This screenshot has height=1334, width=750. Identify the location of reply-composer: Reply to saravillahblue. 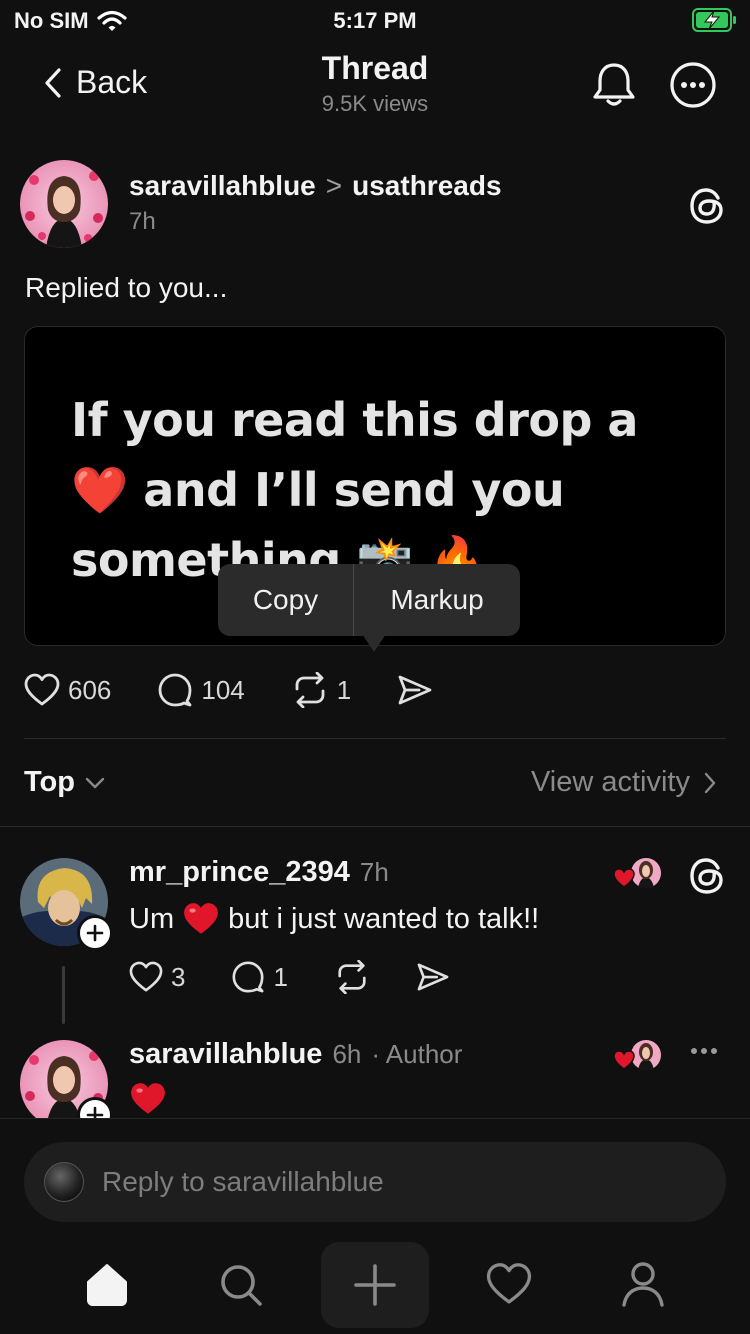
(375, 1182).